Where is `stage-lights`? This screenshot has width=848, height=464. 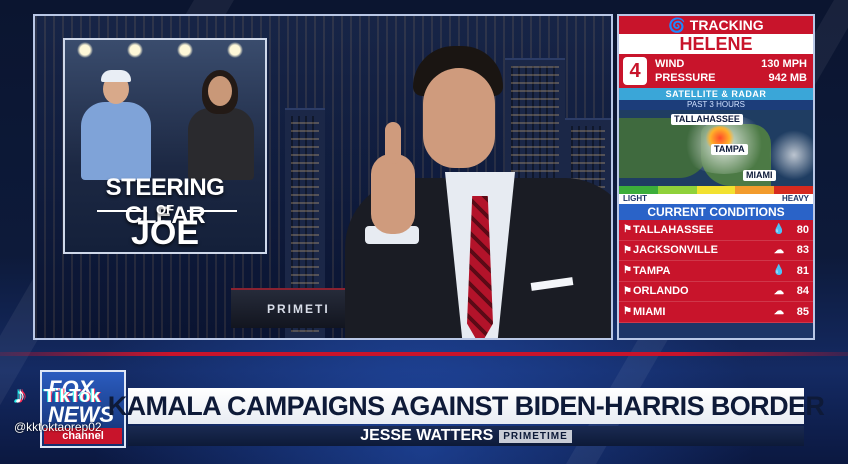
stage-lights is located at coordinates (165, 51).